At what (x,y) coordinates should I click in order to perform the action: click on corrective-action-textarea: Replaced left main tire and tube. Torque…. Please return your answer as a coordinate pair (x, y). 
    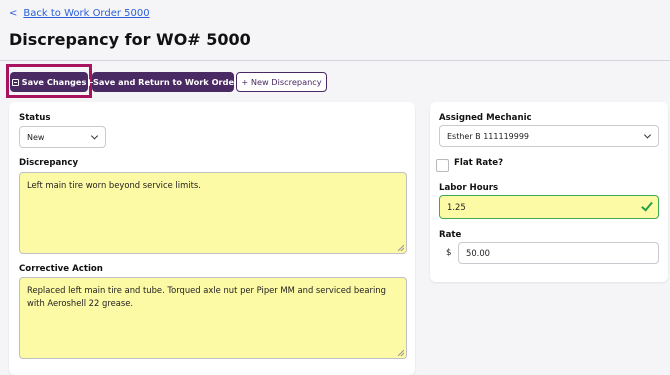
    Looking at the image, I should click on (213, 318).